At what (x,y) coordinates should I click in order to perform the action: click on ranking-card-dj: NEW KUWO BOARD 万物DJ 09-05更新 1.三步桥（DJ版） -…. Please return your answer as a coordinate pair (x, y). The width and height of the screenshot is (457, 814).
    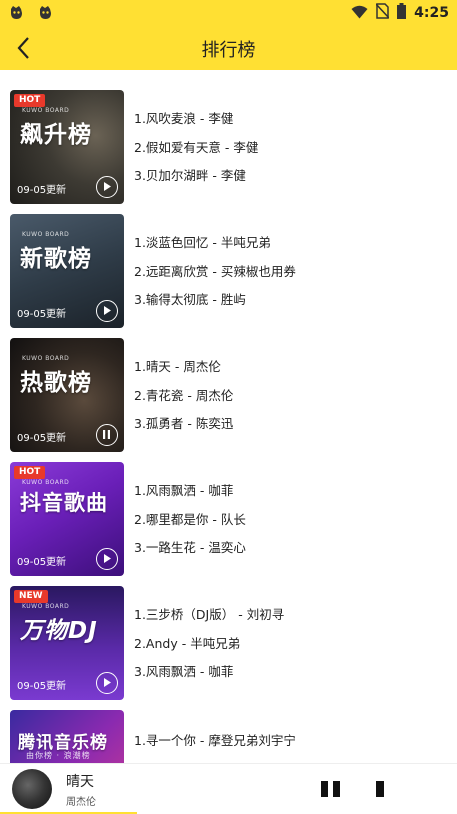
    Looking at the image, I should click on (228, 643).